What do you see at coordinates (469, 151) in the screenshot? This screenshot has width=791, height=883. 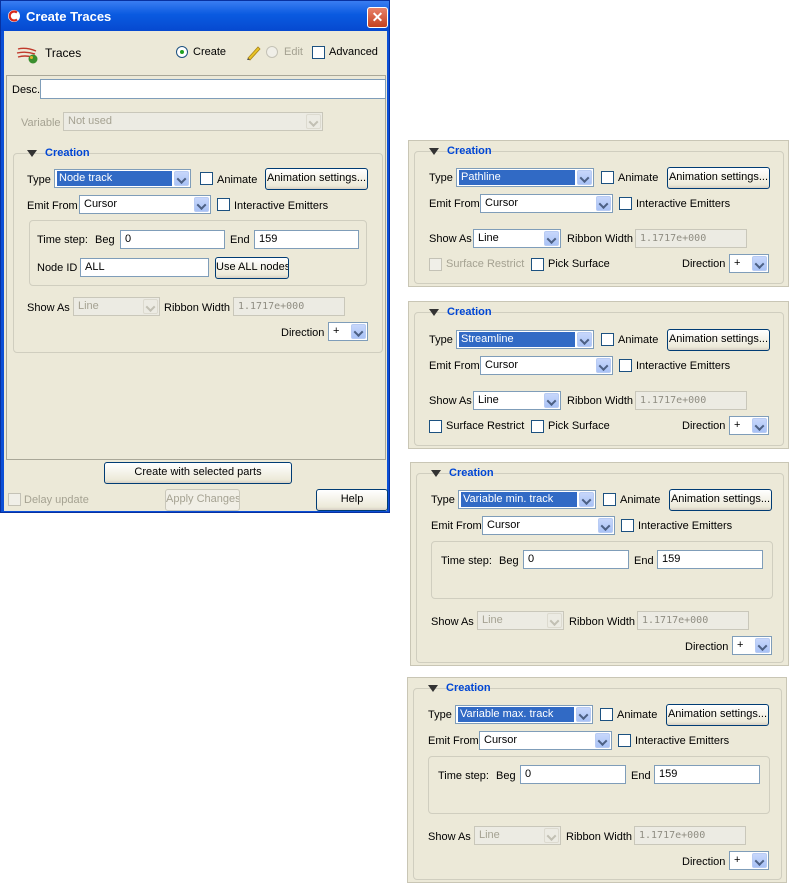 I see `creation-heading: Creation` at bounding box center [469, 151].